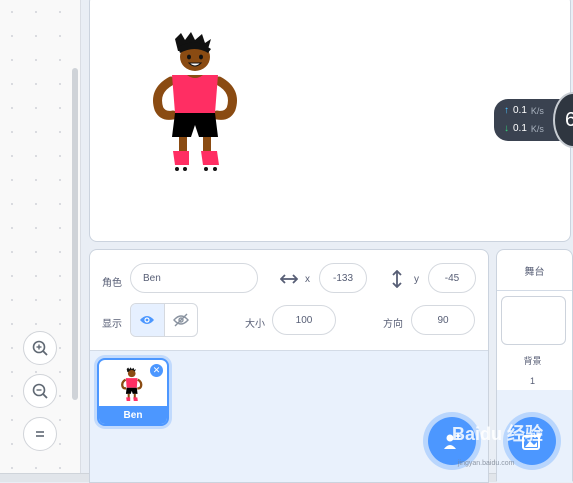  I want to click on size-label: 大小, so click(255, 324).